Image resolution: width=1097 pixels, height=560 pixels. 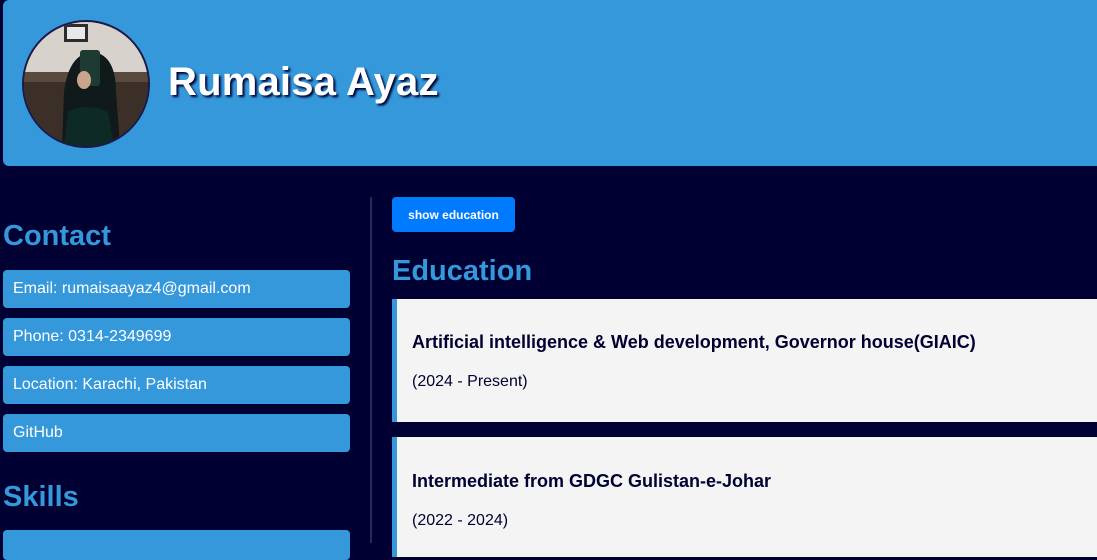 I want to click on contact-location: Location: Karachi, Pakistan, so click(x=176, y=385).